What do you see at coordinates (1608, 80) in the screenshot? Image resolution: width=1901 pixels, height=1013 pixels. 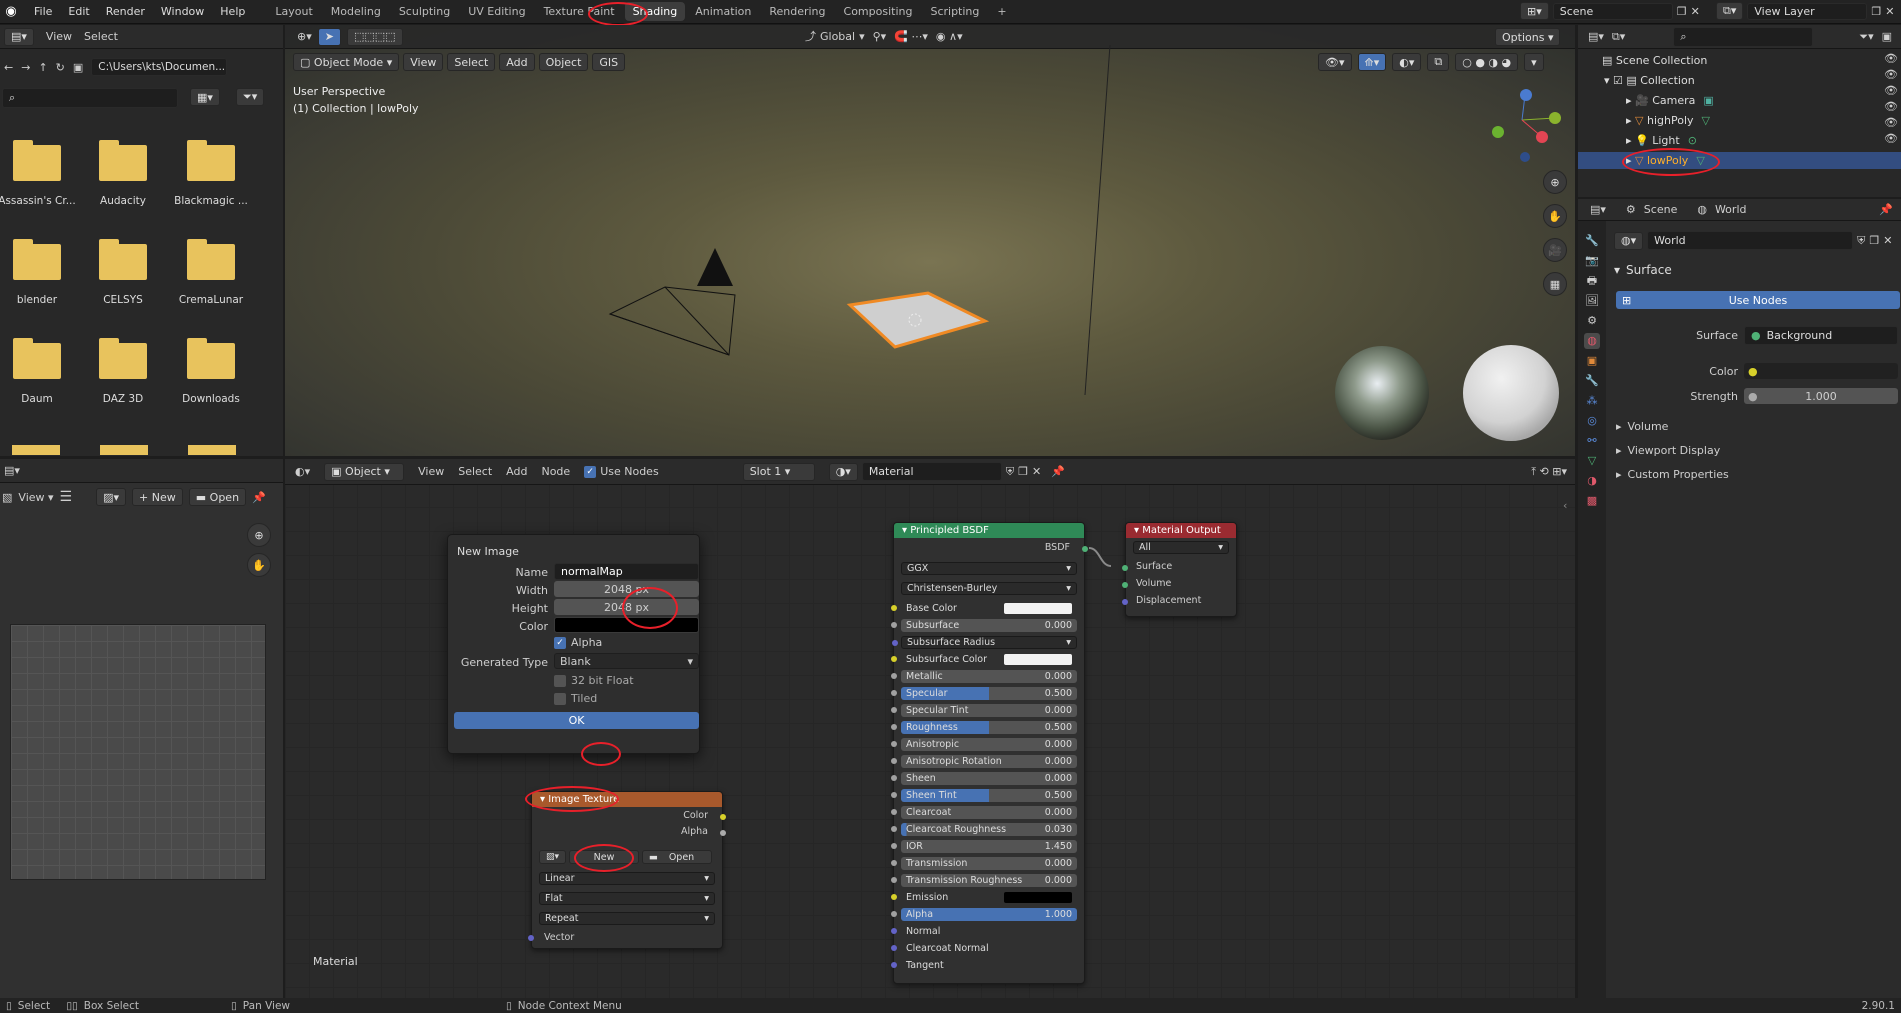 I see `collapse-arrow-icon: ▾` at bounding box center [1608, 80].